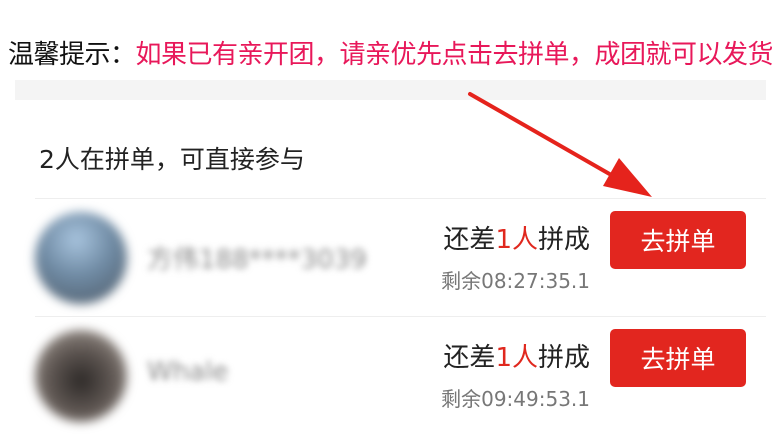  Describe the element at coordinates (72, 54) in the screenshot. I see `tip-prefix: 温馨提示：` at that location.